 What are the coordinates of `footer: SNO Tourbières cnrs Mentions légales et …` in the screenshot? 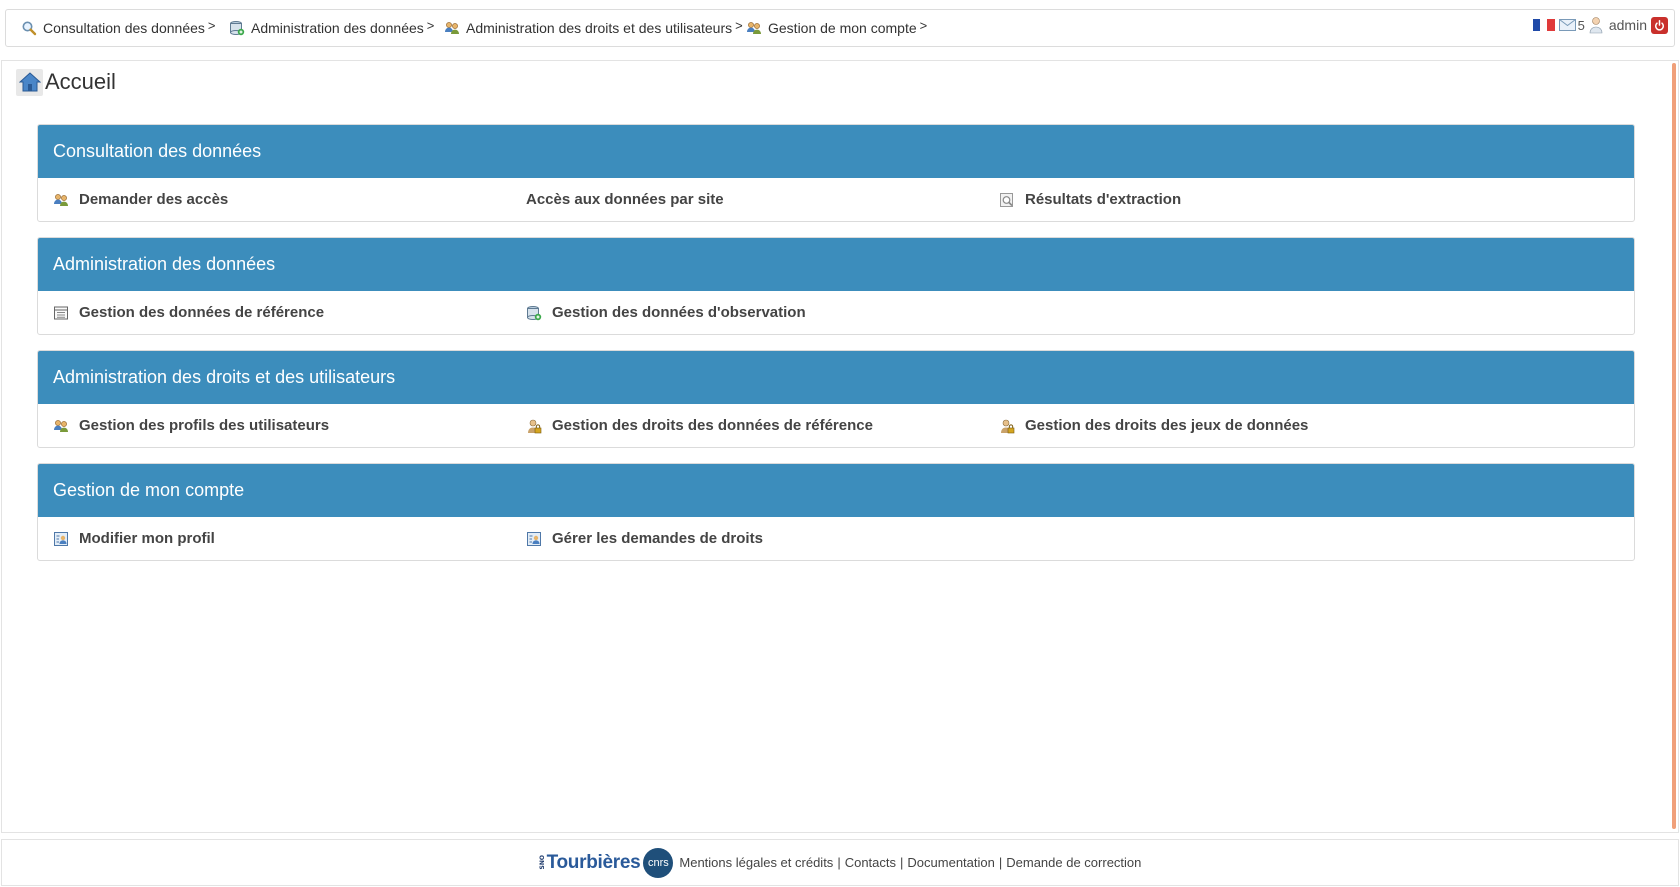 It's located at (840, 862).